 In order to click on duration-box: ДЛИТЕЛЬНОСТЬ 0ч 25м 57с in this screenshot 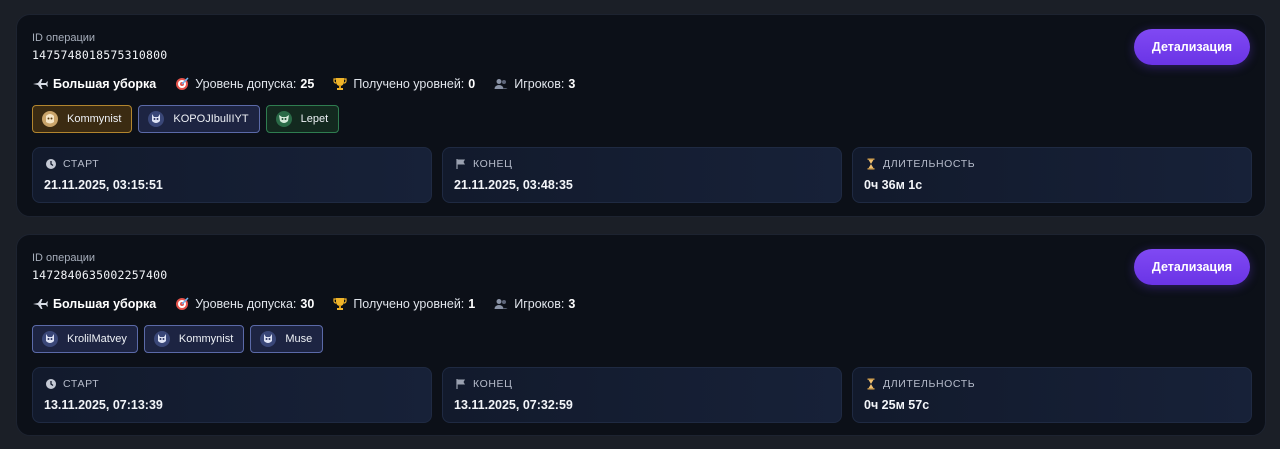, I will do `click(1052, 395)`.